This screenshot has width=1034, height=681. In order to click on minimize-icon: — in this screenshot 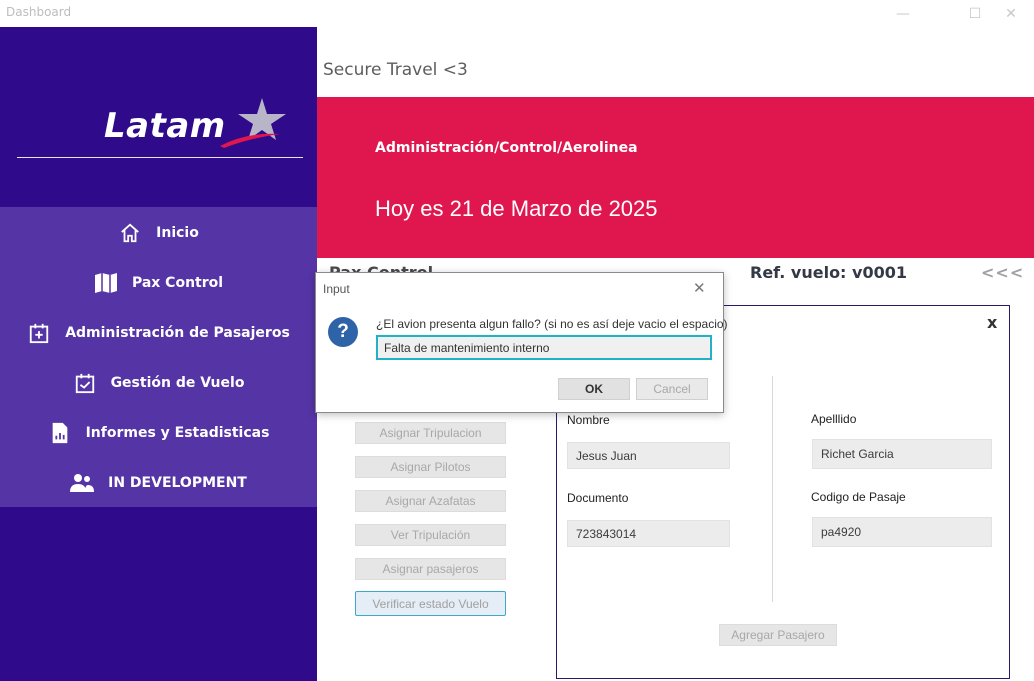, I will do `click(903, 13)`.